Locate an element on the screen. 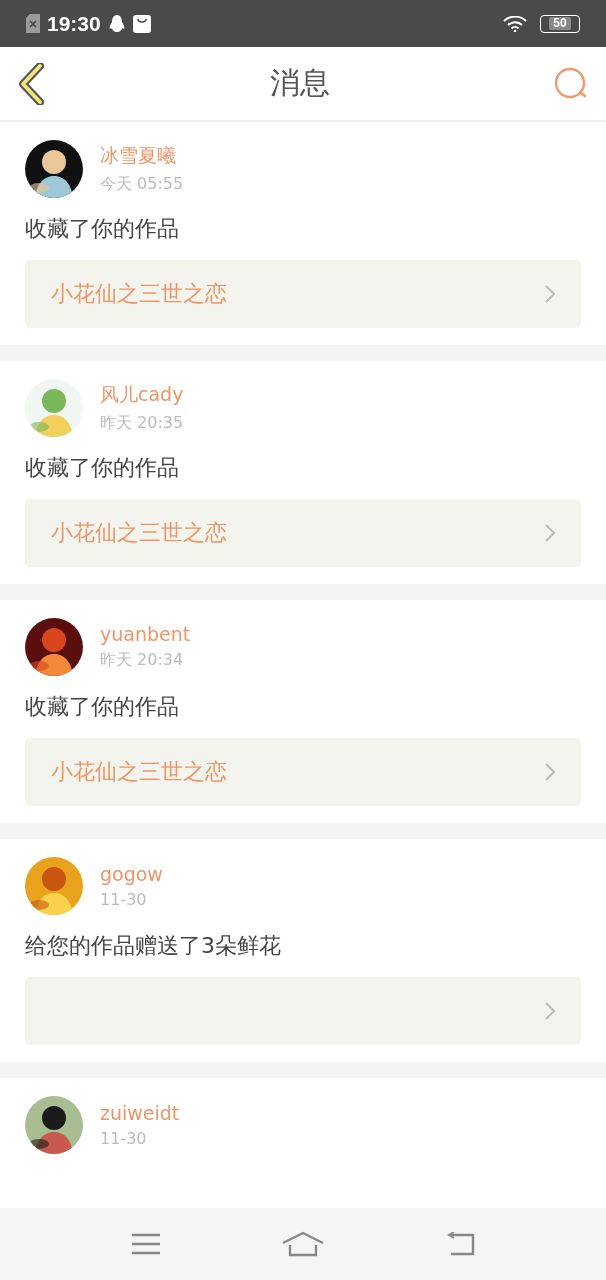 Image resolution: width=606 pixels, height=1280 pixels. user-name: 风儿cady is located at coordinates (142, 395).